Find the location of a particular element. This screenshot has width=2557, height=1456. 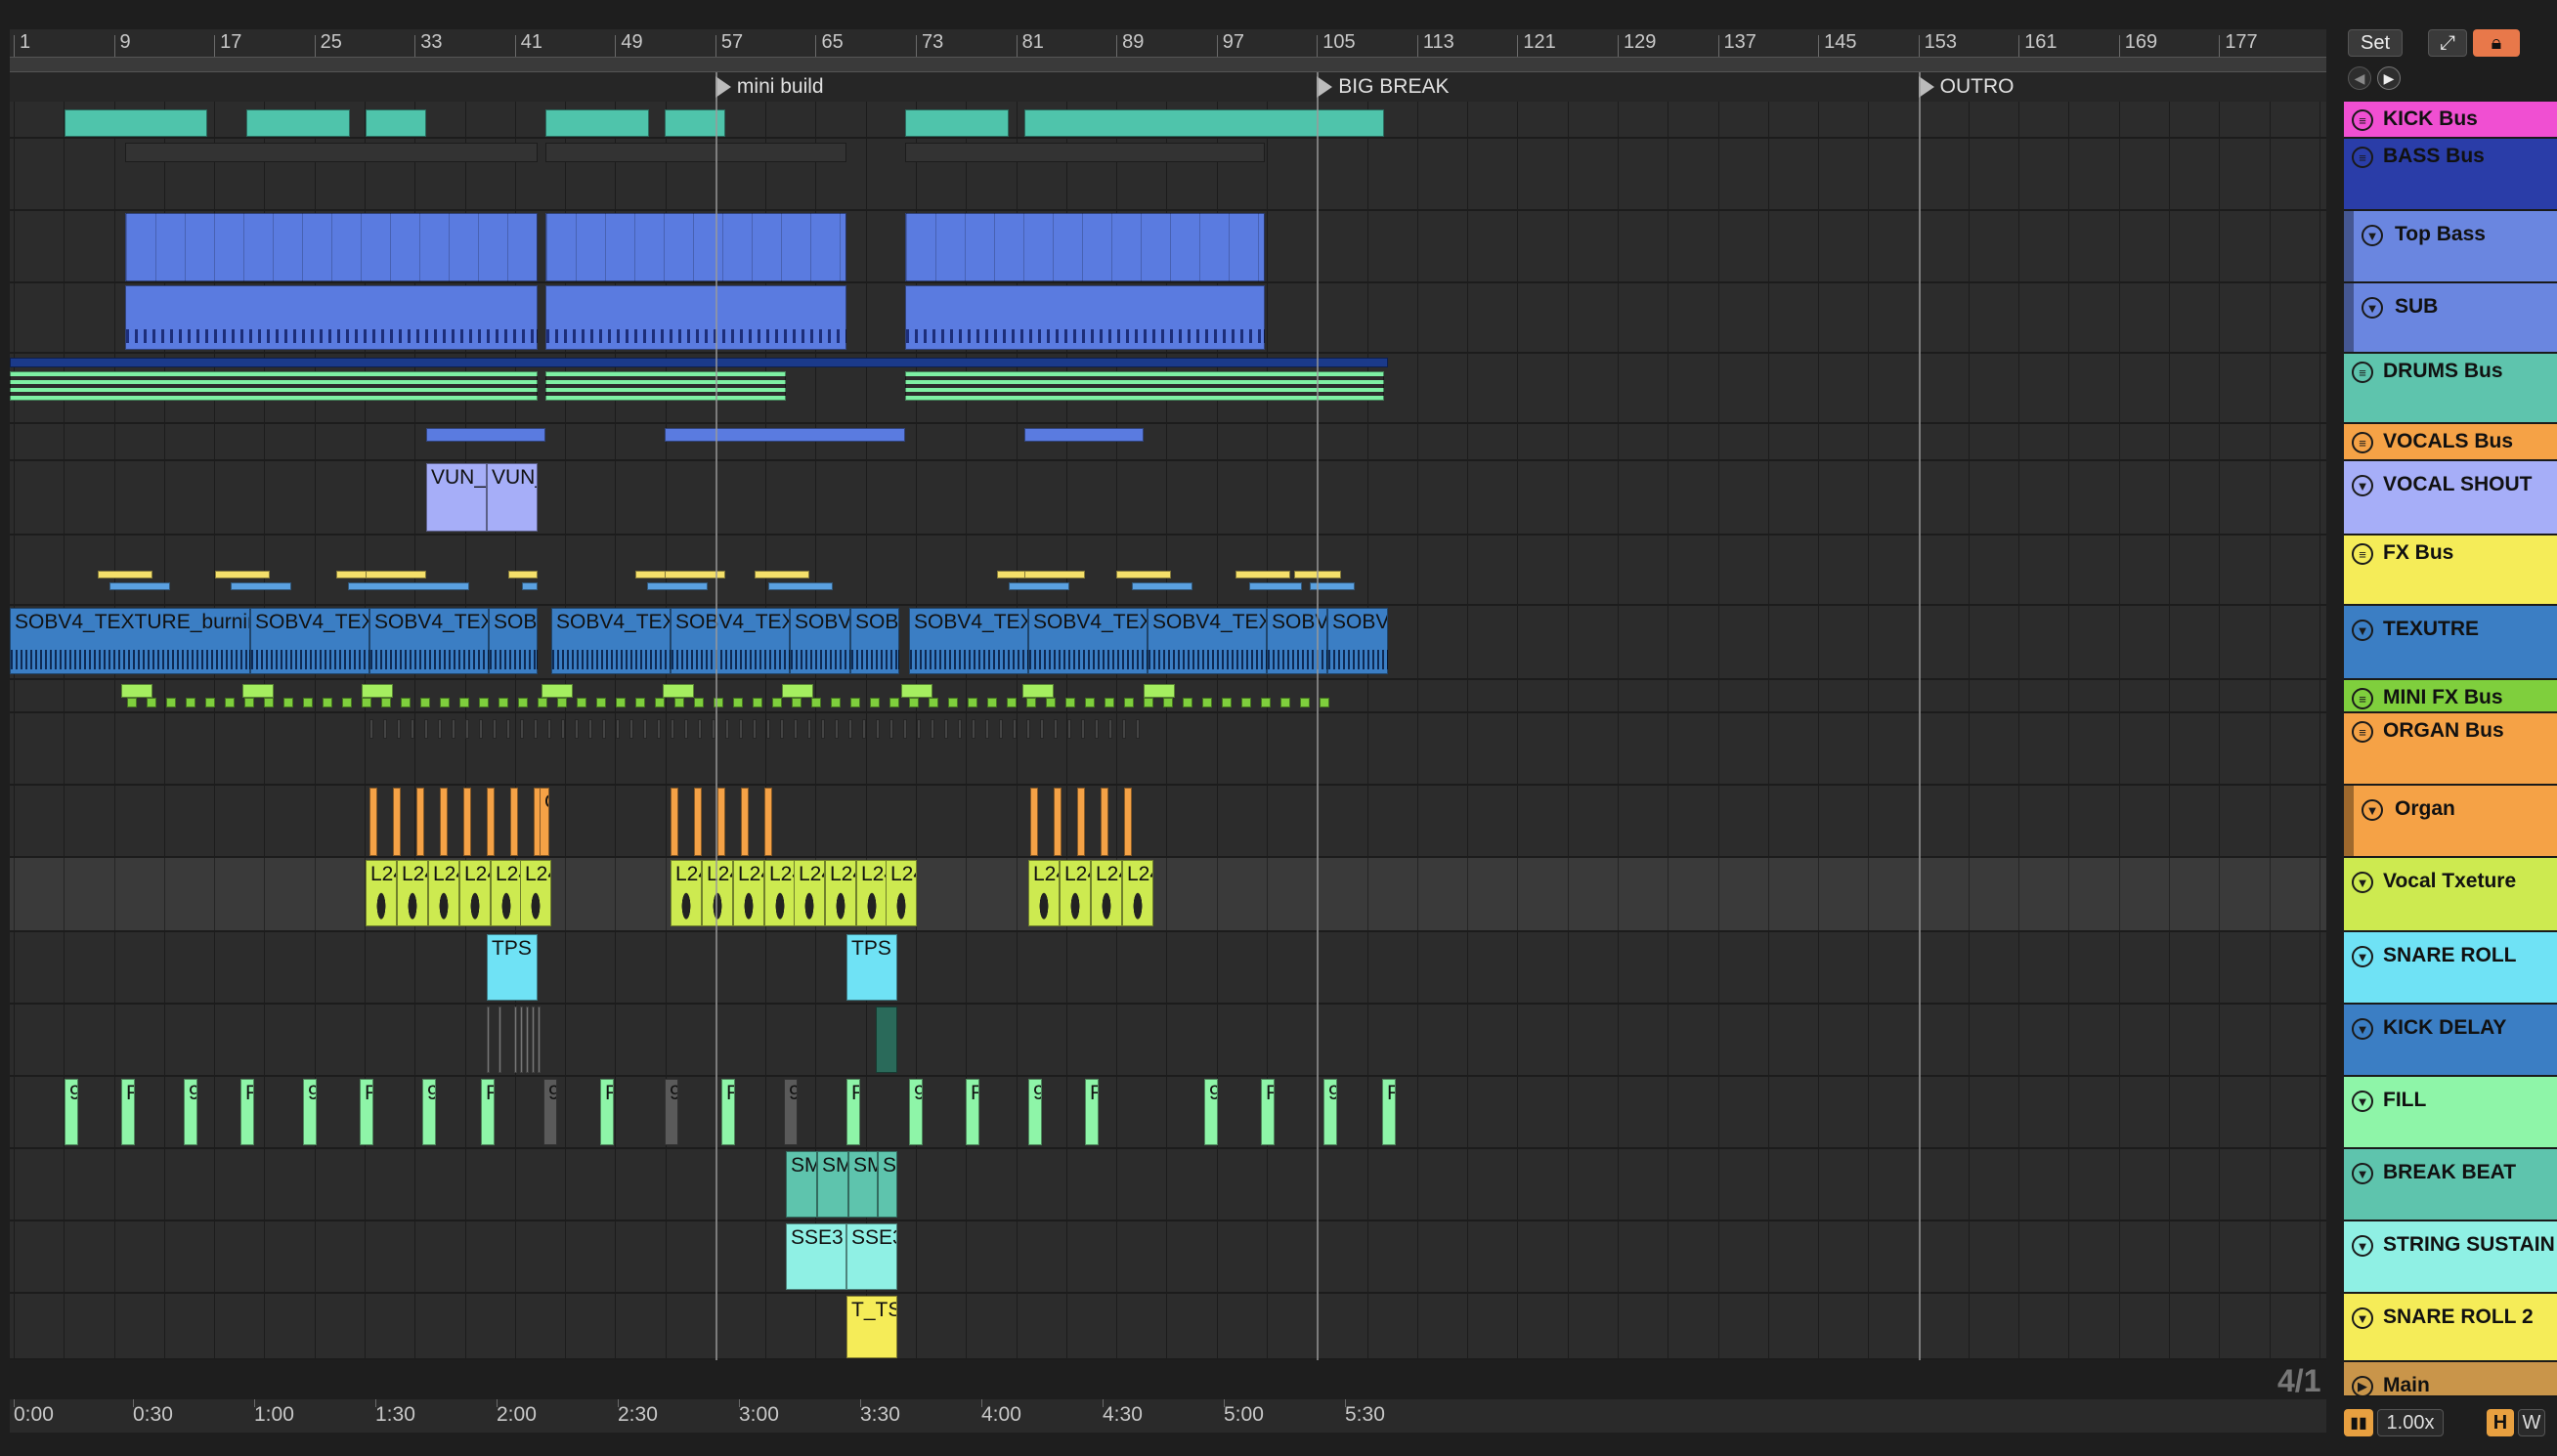

track-header: ≡ DRUMS Bus is located at coordinates (2450, 389).